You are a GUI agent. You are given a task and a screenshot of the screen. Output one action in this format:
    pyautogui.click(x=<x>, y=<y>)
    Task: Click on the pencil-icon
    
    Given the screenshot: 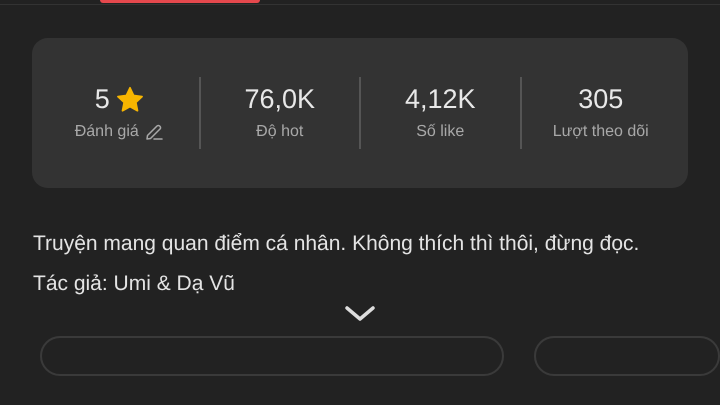 What is the action you would take?
    pyautogui.click(x=154, y=132)
    